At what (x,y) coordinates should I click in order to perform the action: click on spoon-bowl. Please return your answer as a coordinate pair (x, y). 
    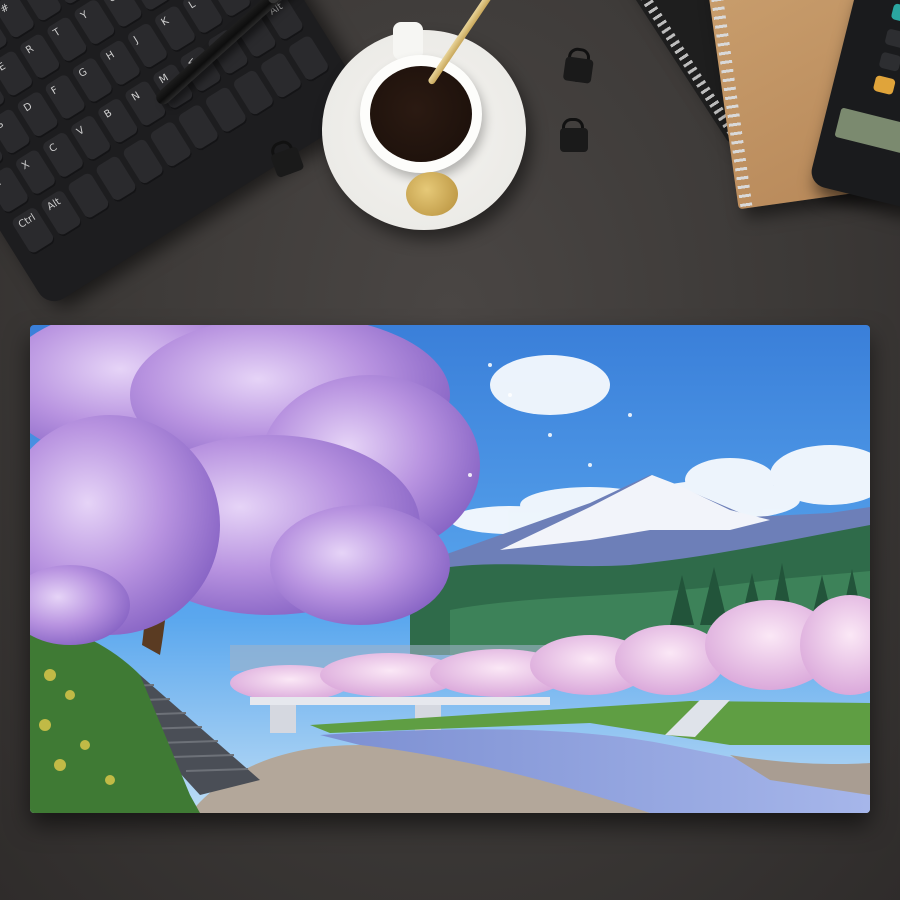
    Looking at the image, I should click on (432, 194).